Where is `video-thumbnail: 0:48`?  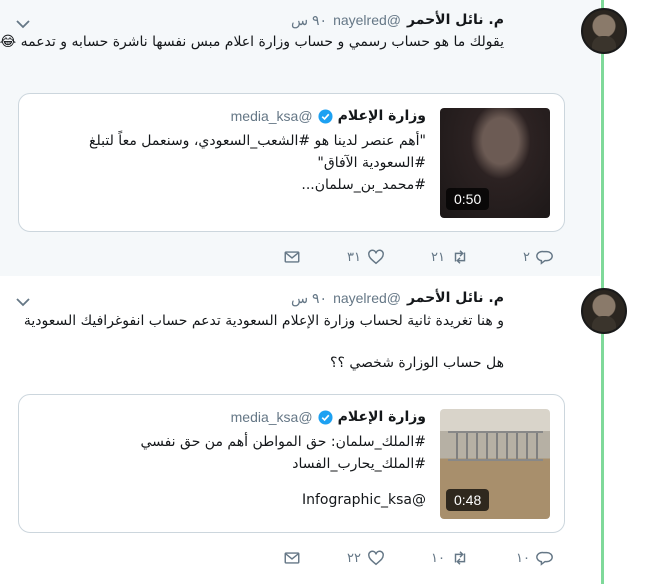
video-thumbnail: 0:48 is located at coordinates (495, 464).